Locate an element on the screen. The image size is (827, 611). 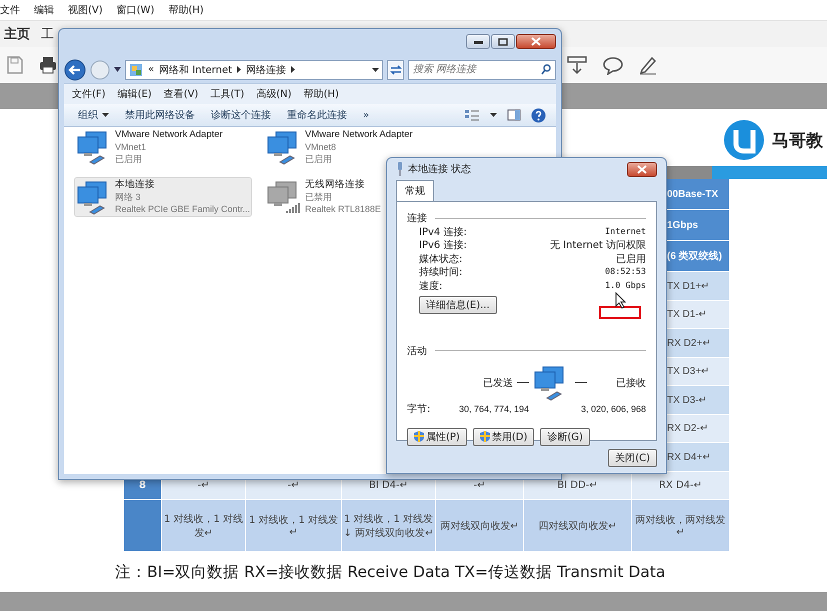
table-cell: 四对线双向收发↵ is located at coordinates (578, 526).